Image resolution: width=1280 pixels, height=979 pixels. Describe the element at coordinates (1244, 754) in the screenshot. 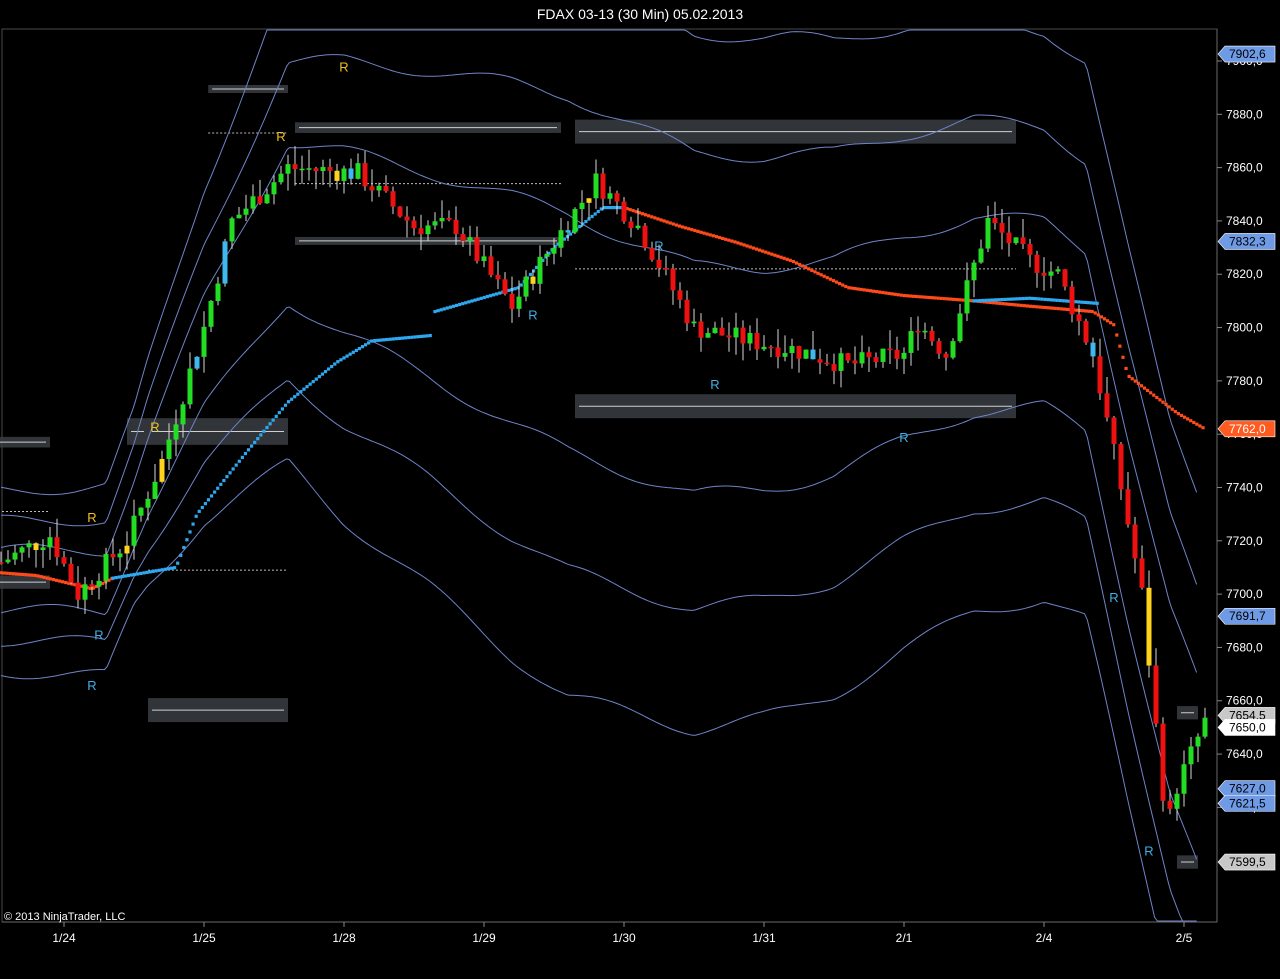

I see `y-tick-label: 7640,0` at that location.